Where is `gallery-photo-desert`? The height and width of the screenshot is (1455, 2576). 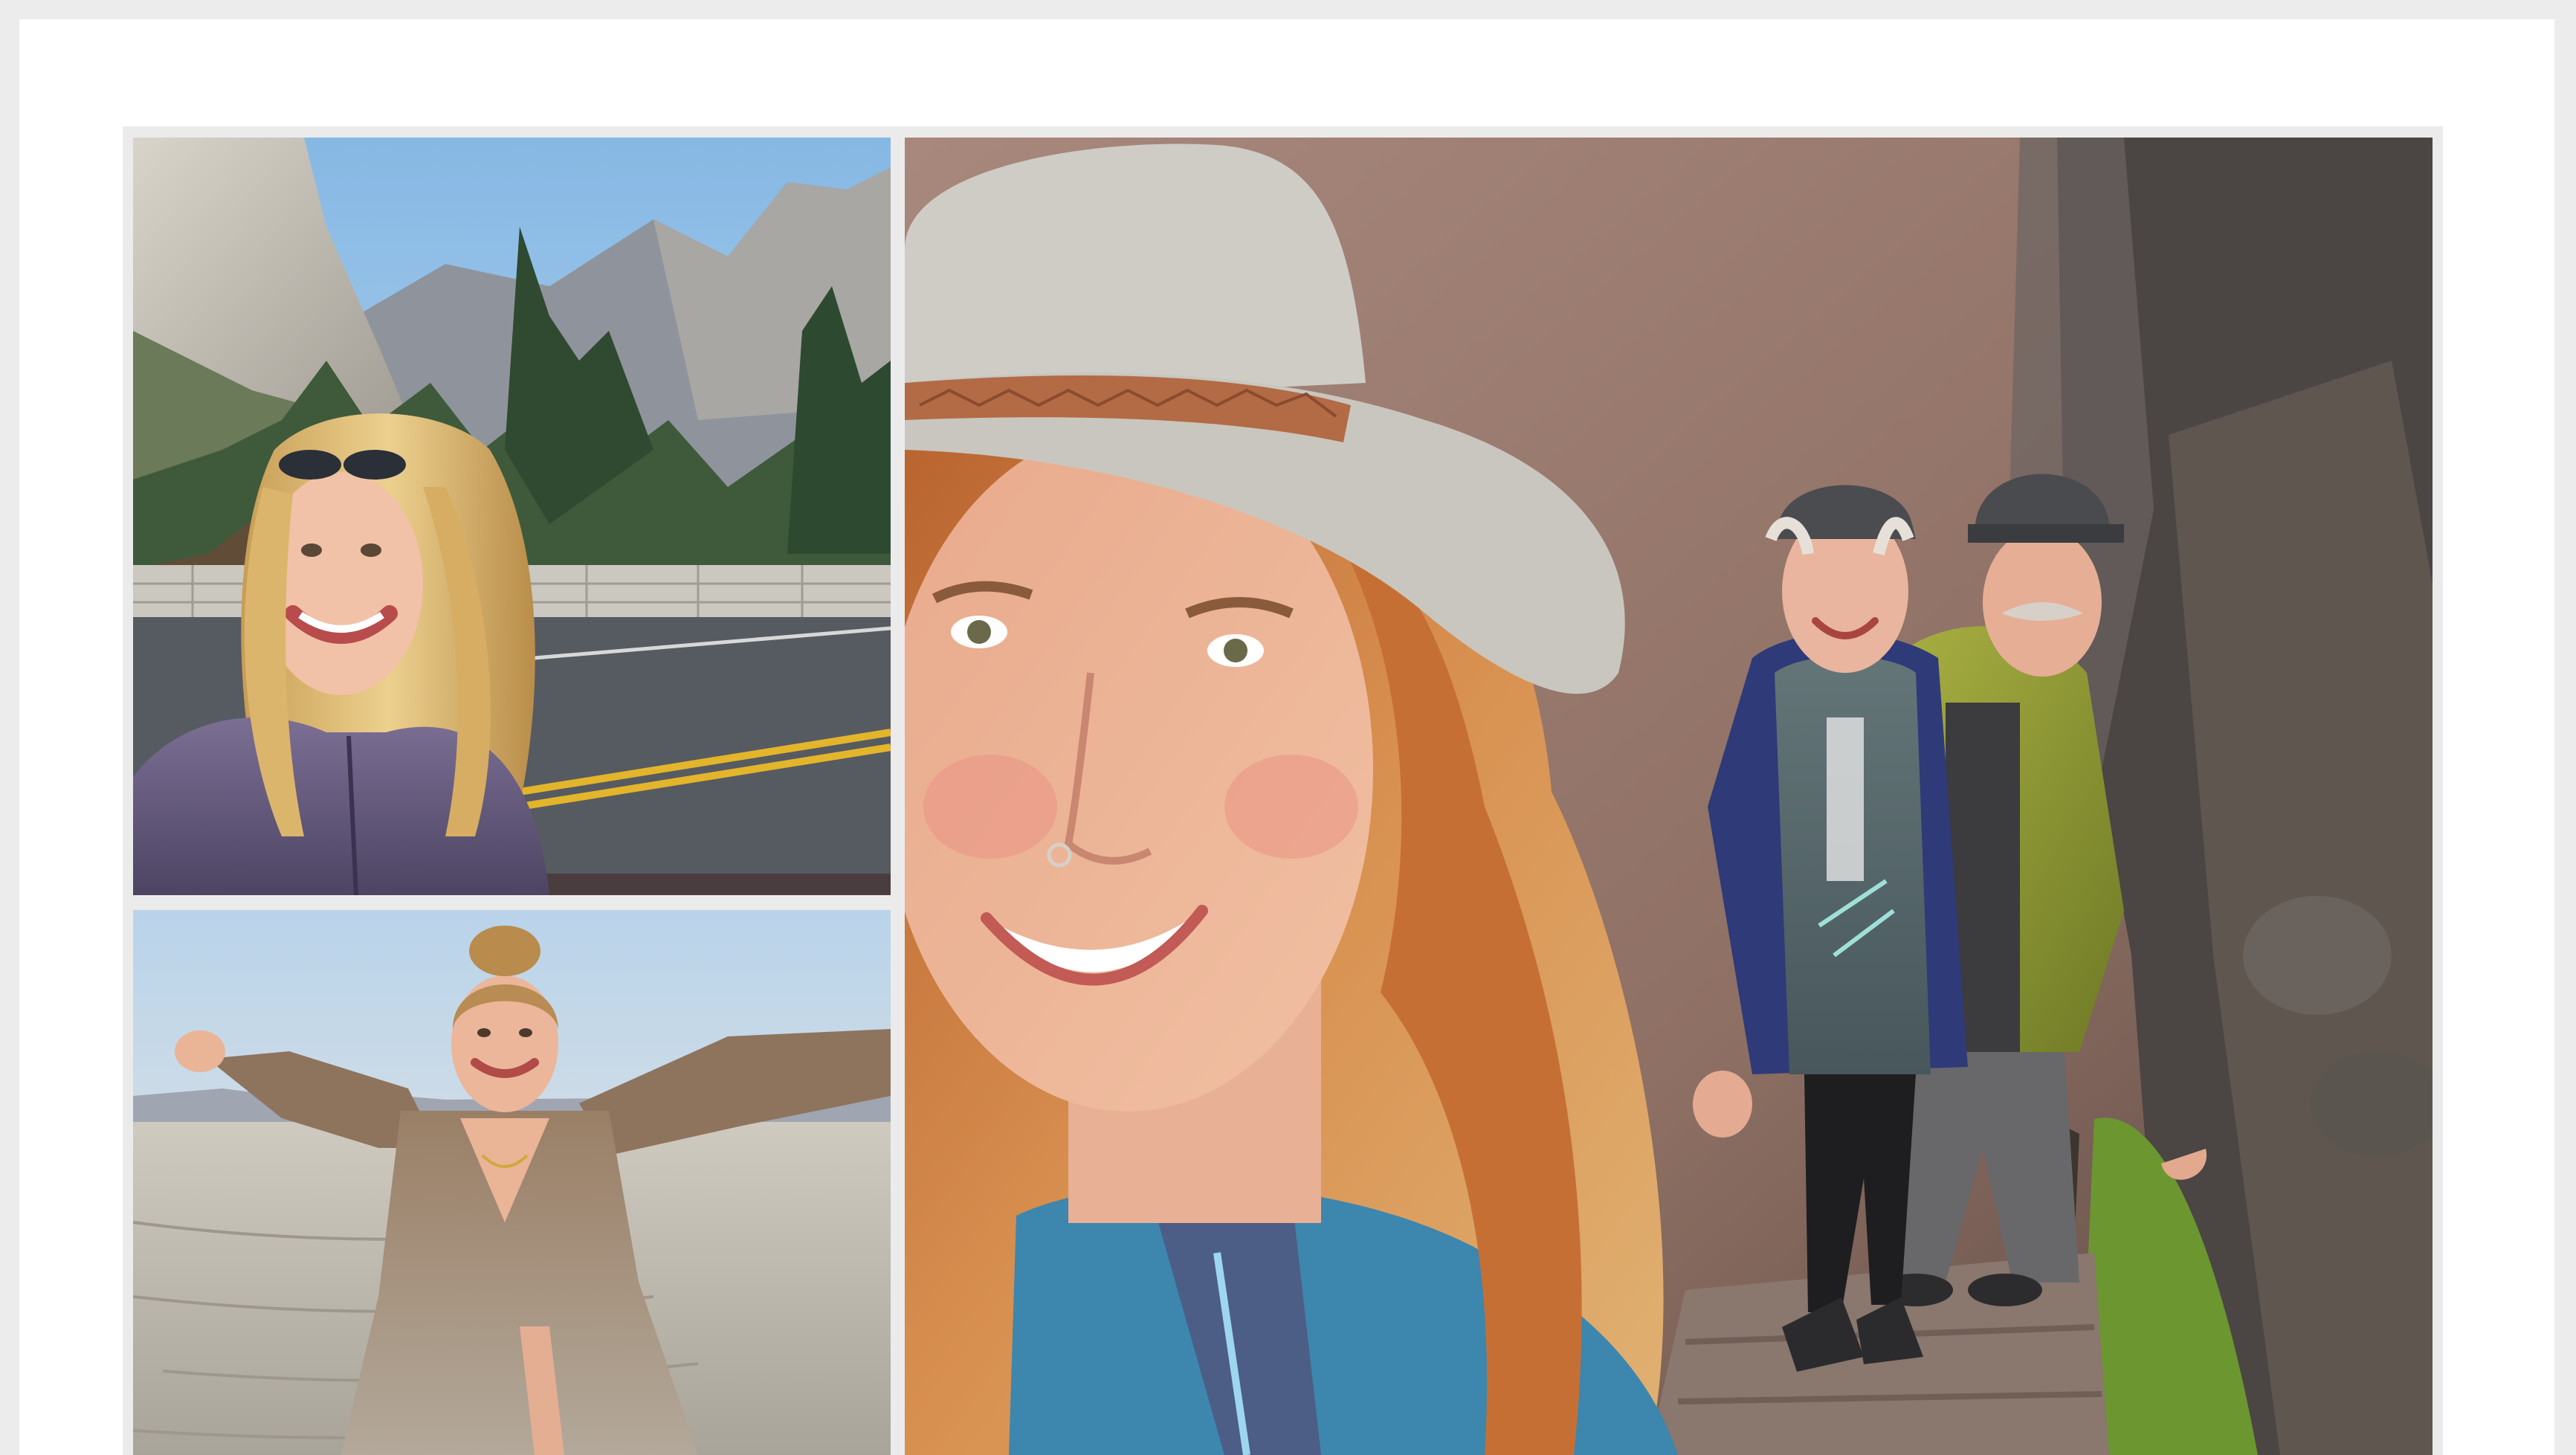
gallery-photo-desert is located at coordinates (512, 1182).